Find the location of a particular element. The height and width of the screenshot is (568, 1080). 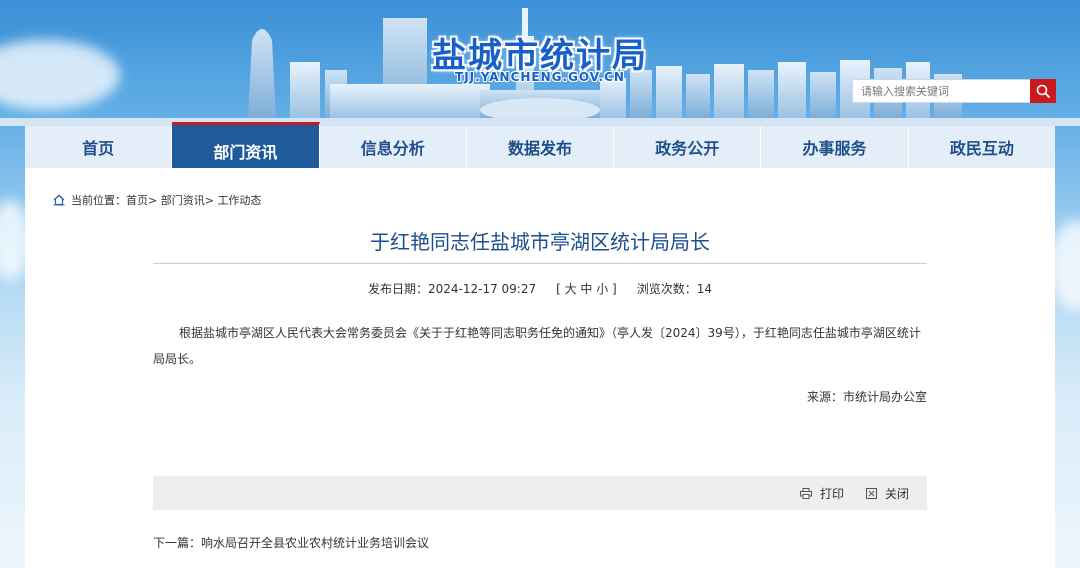

nav-item-government-affairs: 政务公开 is located at coordinates (688, 147).